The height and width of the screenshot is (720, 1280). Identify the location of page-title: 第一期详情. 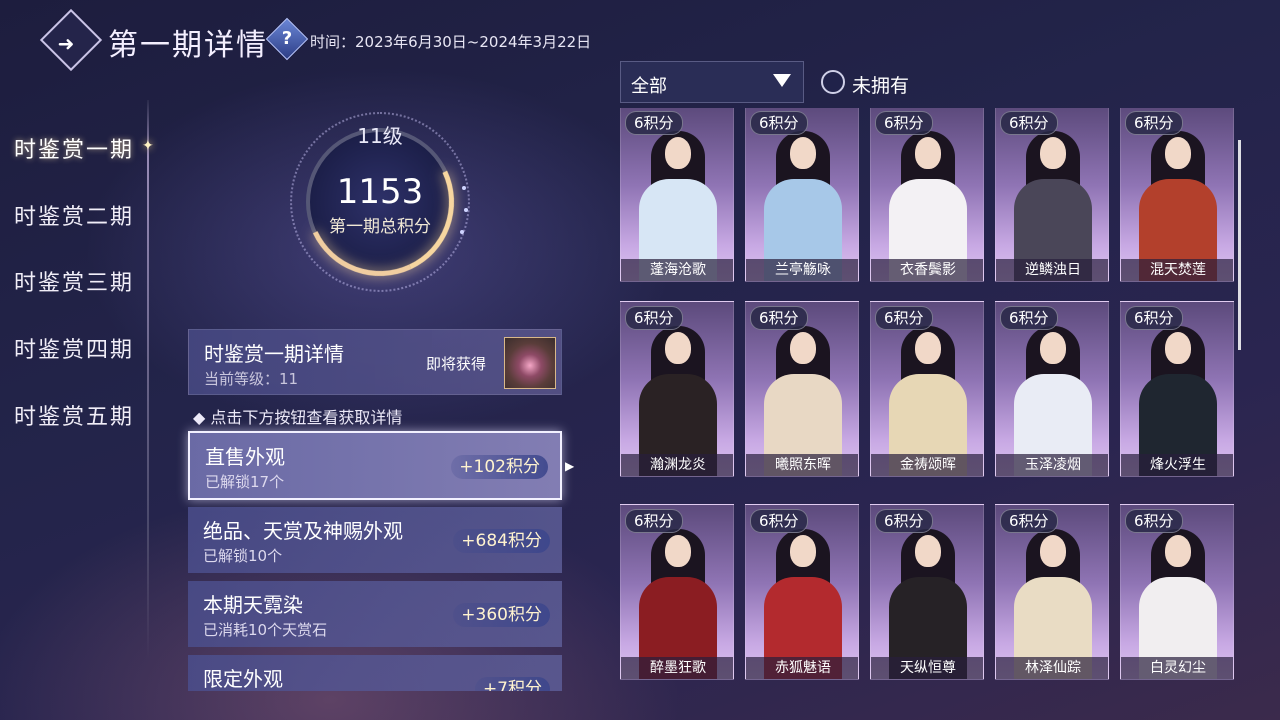
(188, 45).